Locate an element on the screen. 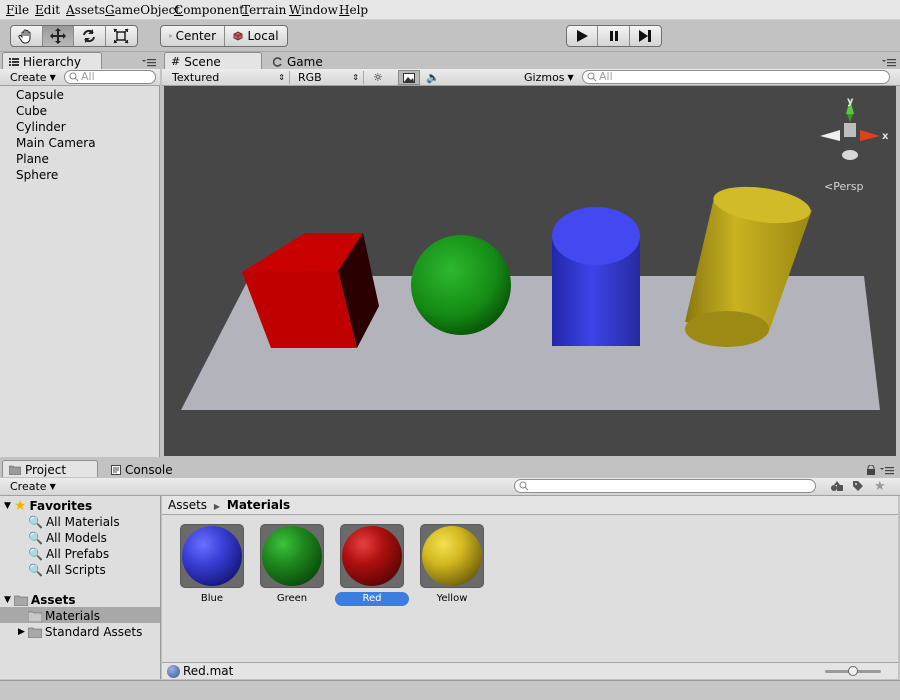 The height and width of the screenshot is (700, 900). material-asset-green: Green is located at coordinates (292, 565).